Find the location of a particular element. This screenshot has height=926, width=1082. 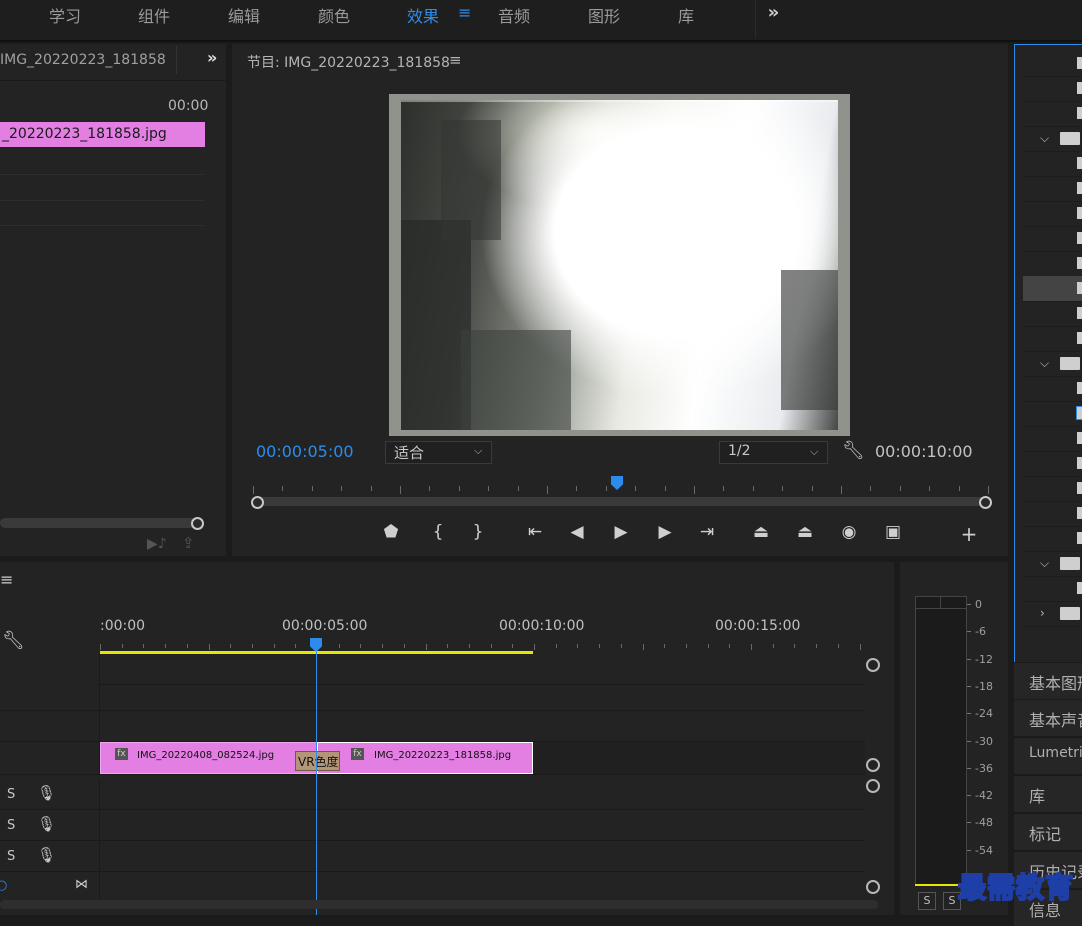

drag-audio-icon: ▶♪ is located at coordinates (157, 544).